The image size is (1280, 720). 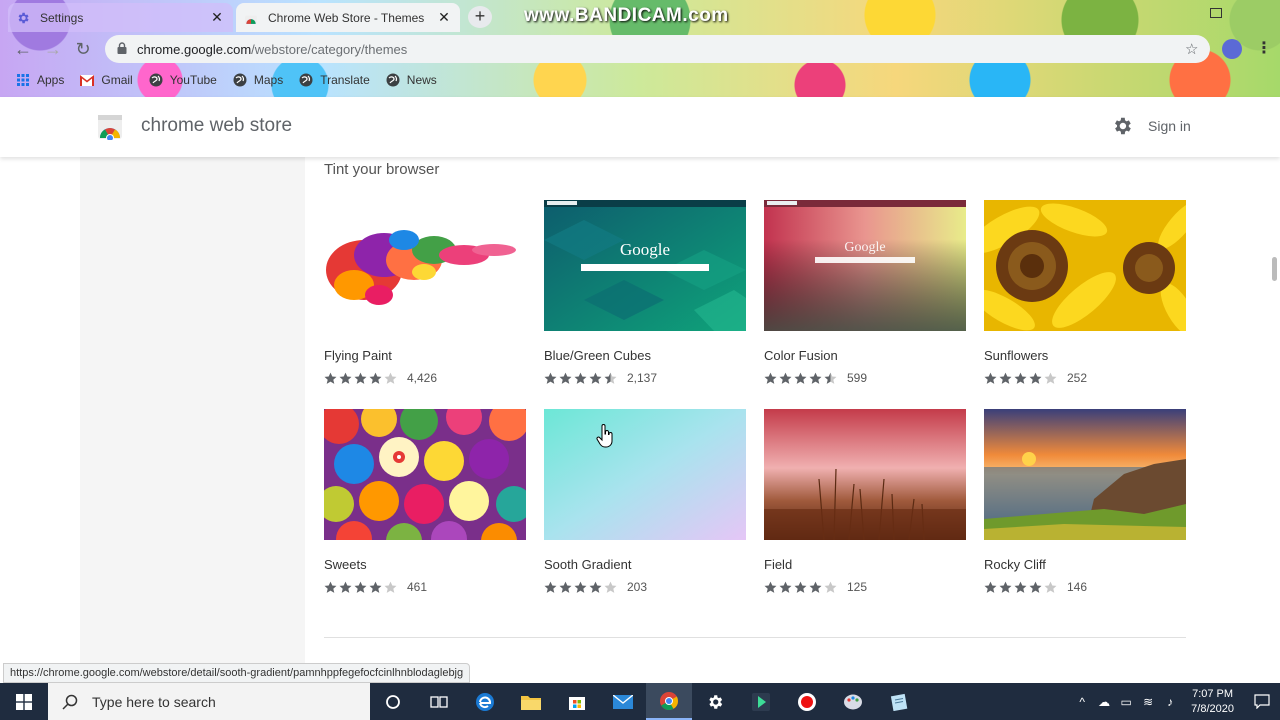 What do you see at coordinates (83, 49) in the screenshot?
I see `reload-icon: ↻` at bounding box center [83, 49].